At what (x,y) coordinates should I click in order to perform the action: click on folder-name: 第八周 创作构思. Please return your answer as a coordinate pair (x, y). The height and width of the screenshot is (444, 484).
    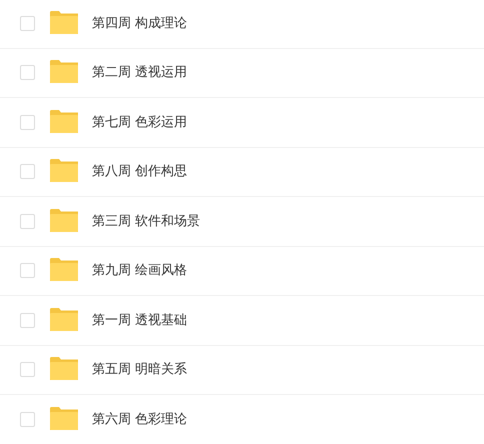
    Looking at the image, I should click on (140, 172).